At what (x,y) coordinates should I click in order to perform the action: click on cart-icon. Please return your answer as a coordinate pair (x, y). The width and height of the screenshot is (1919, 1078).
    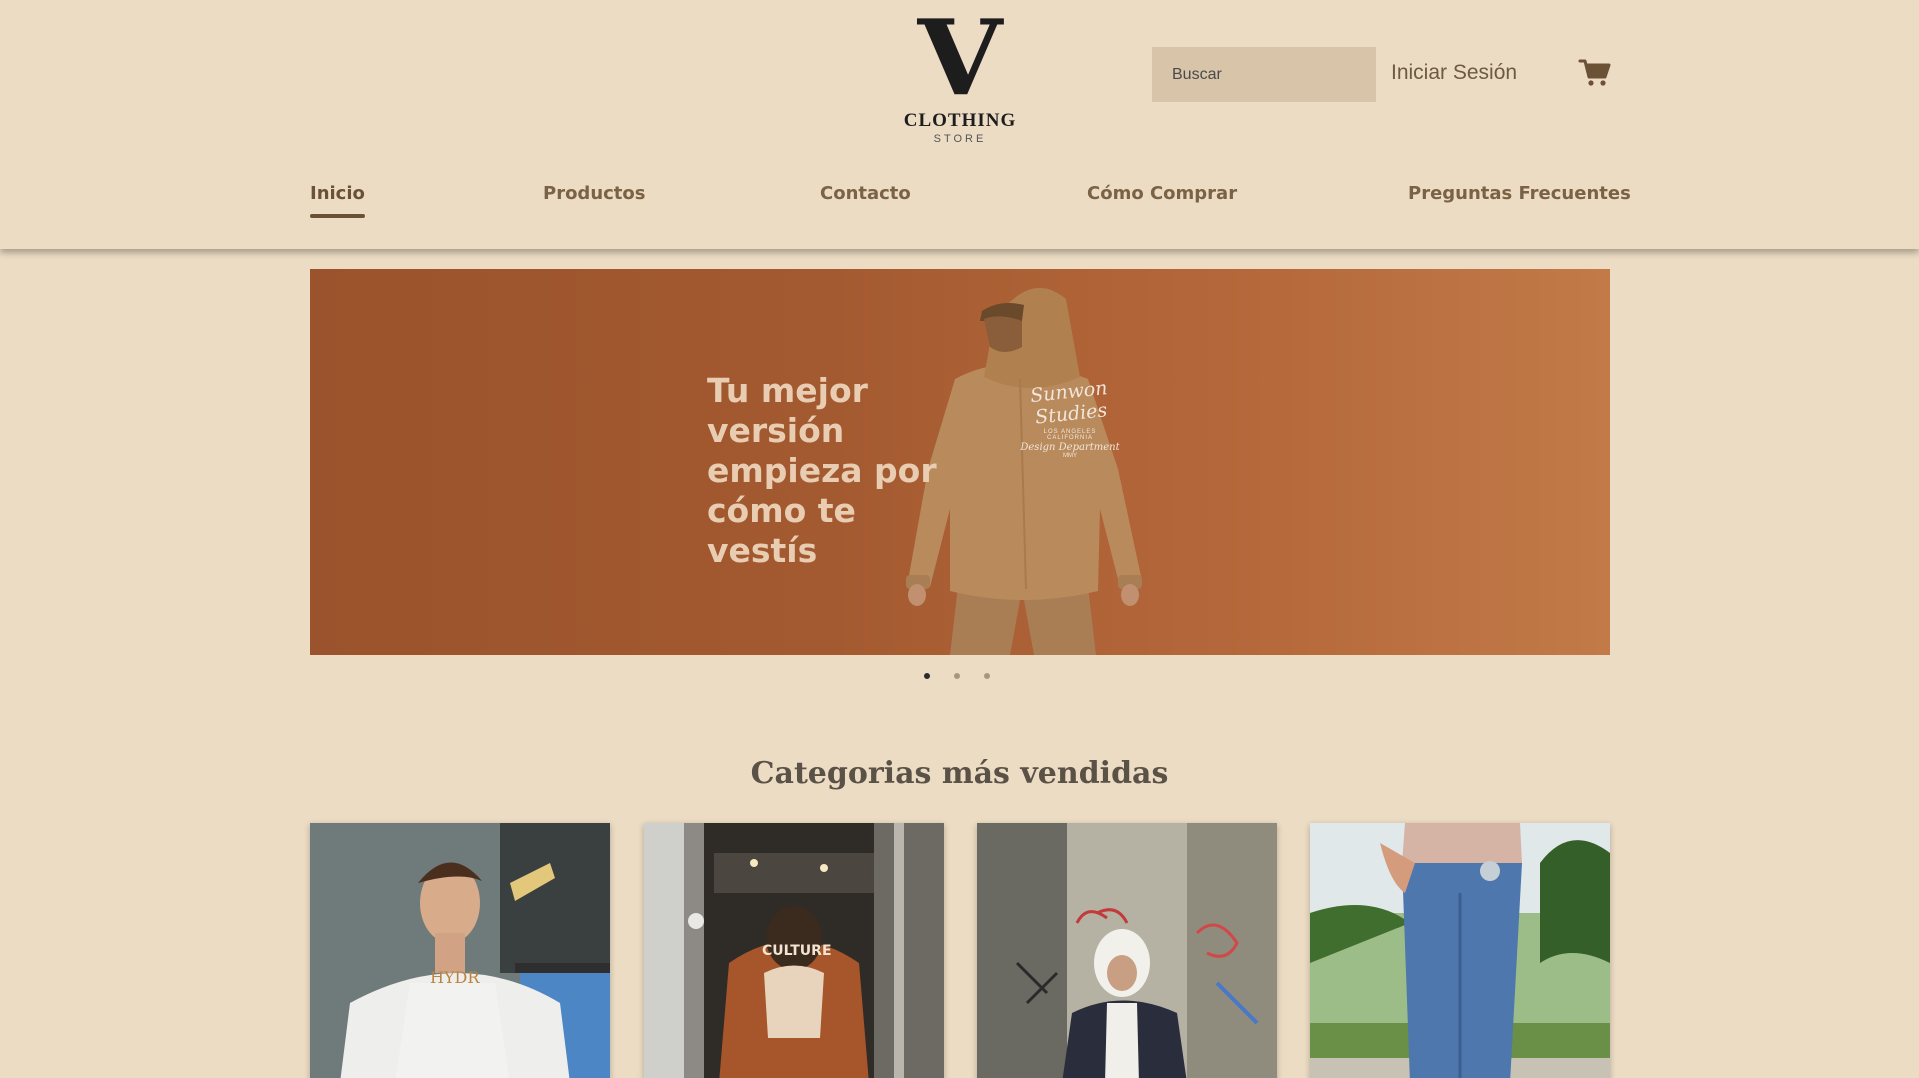
    Looking at the image, I should click on (1595, 73).